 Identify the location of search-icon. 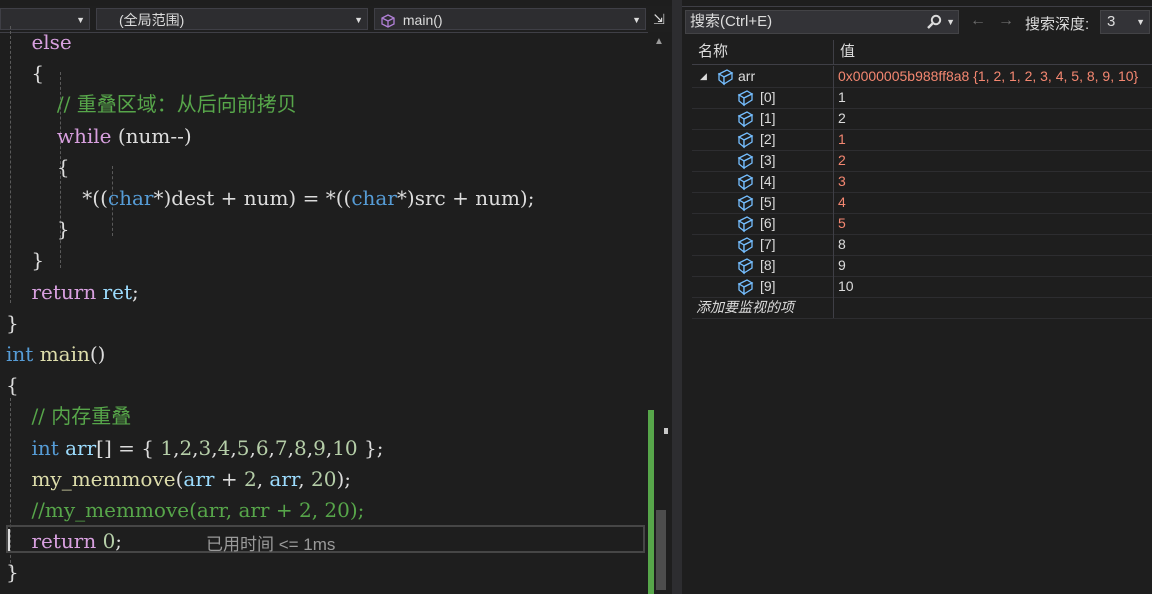
(934, 22).